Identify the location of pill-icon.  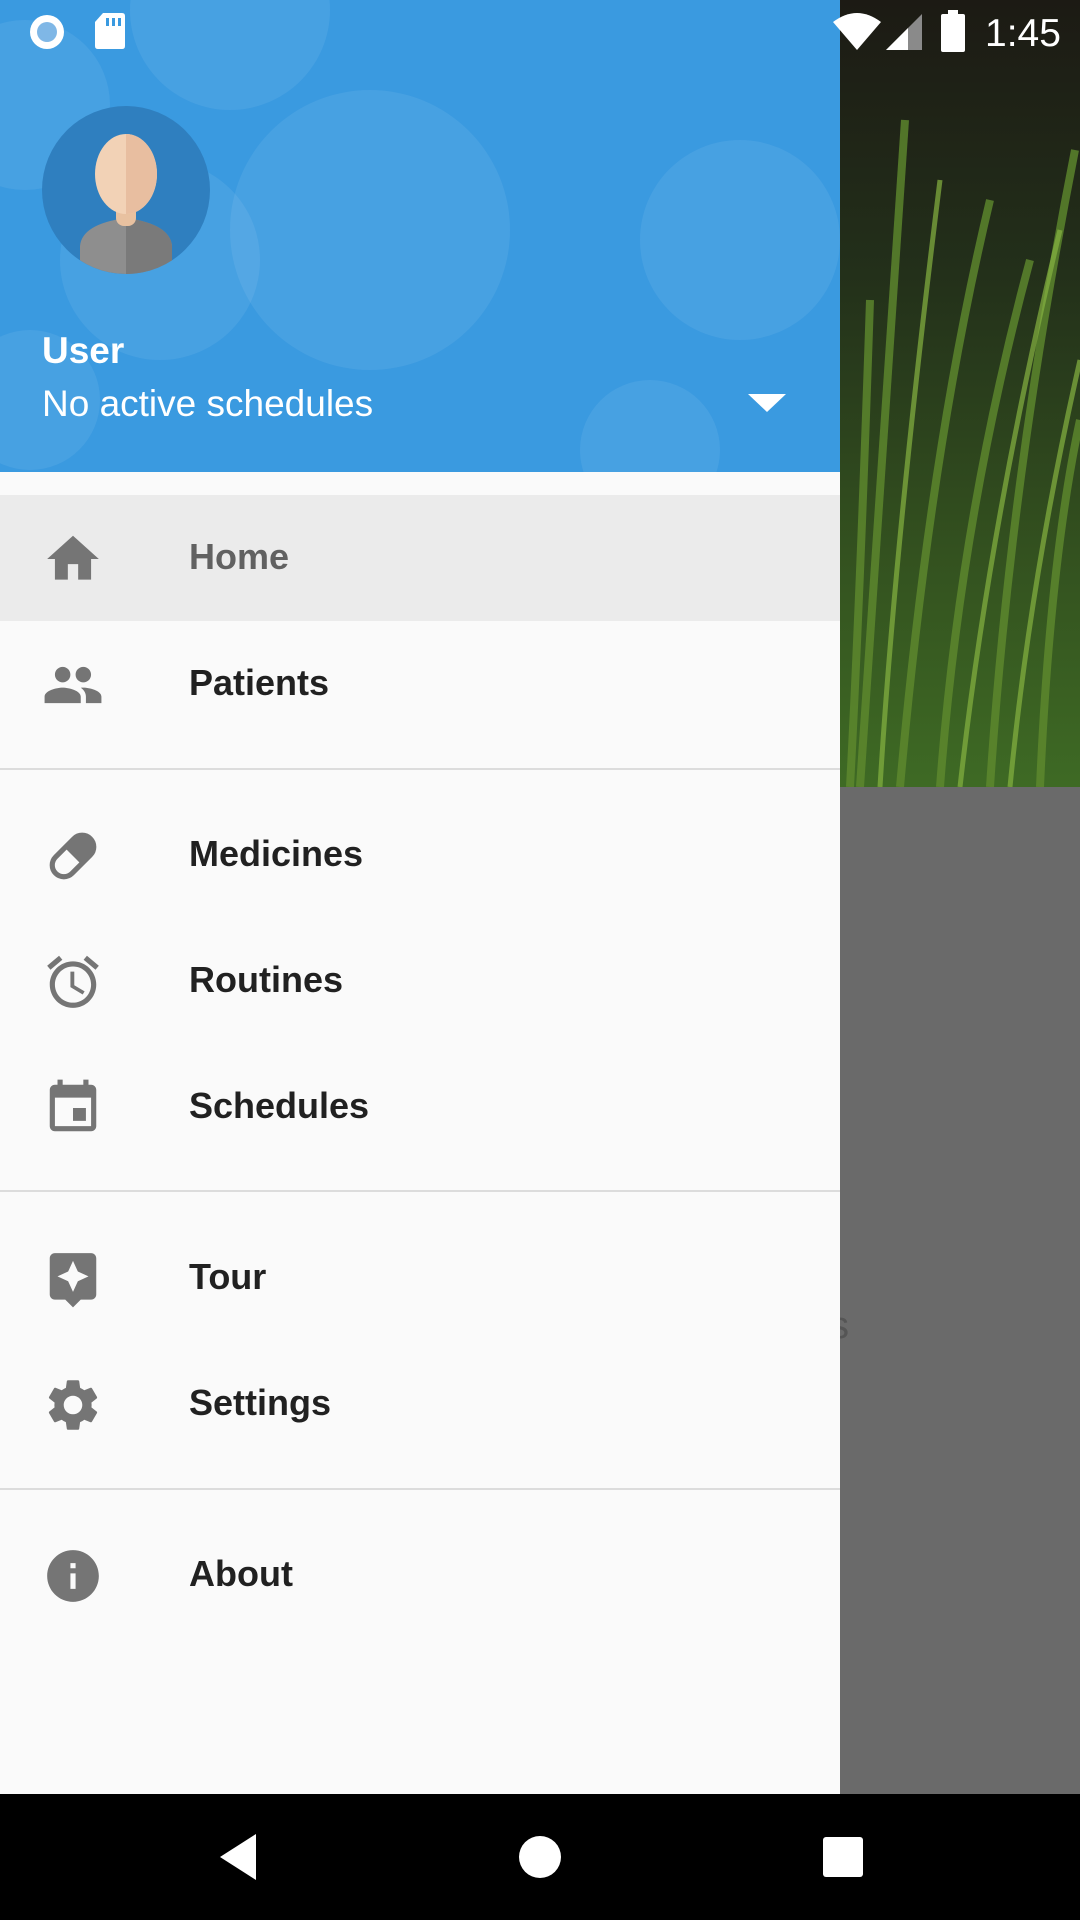
(73, 856).